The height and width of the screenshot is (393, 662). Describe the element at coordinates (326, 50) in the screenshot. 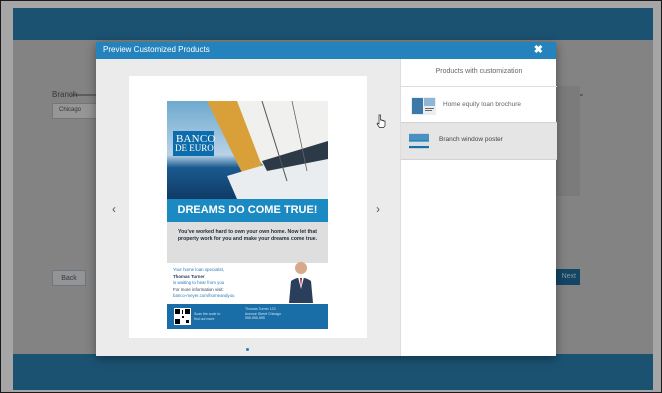

I see `modal-header: Preview Customized Products ✖` at that location.